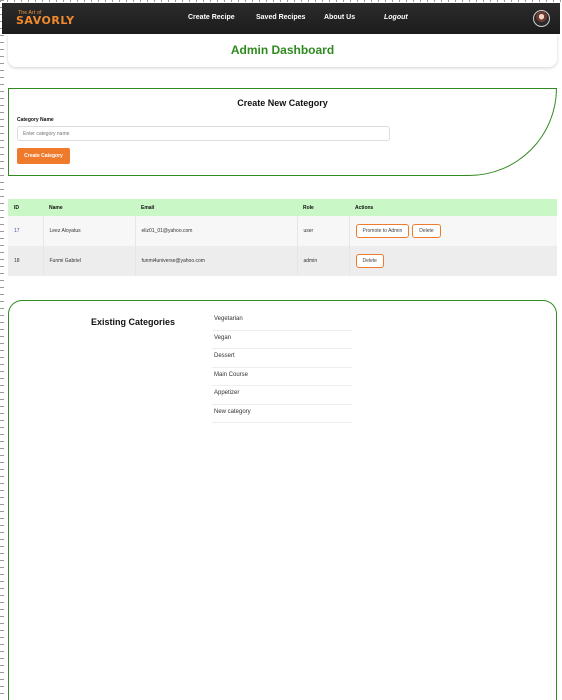 This screenshot has width=562, height=700. What do you see at coordinates (541, 18) in the screenshot?
I see `user-avatar-icon` at bounding box center [541, 18].